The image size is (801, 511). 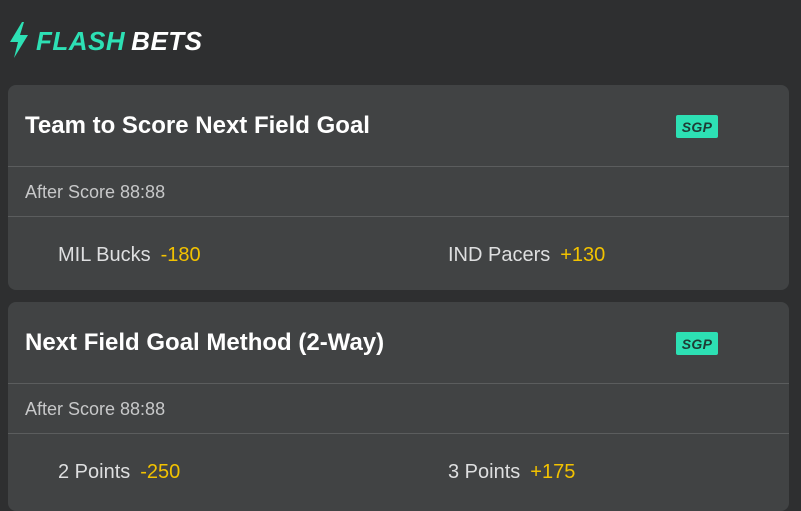 What do you see at coordinates (167, 41) in the screenshot?
I see `brand-bets-text: BETS` at bounding box center [167, 41].